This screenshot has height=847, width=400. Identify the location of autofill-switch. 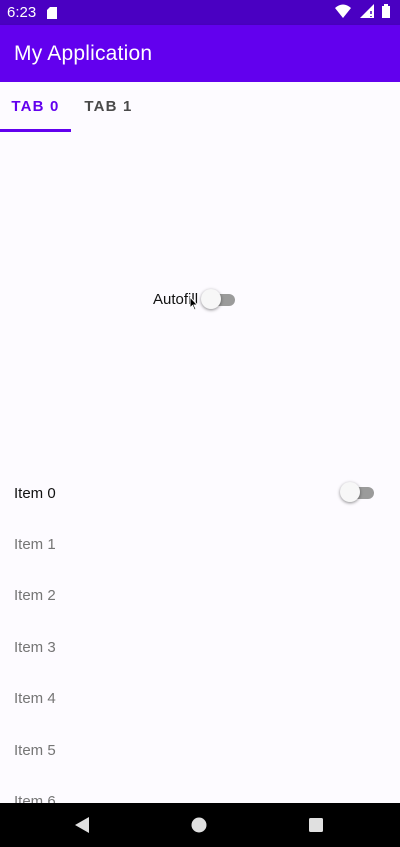
(218, 300).